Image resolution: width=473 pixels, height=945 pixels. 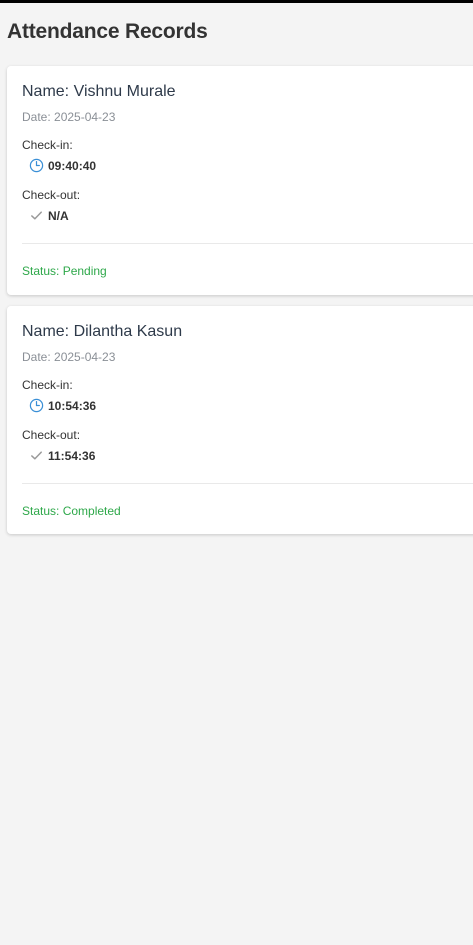 I want to click on checkout-row: N/A, so click(x=49, y=215).